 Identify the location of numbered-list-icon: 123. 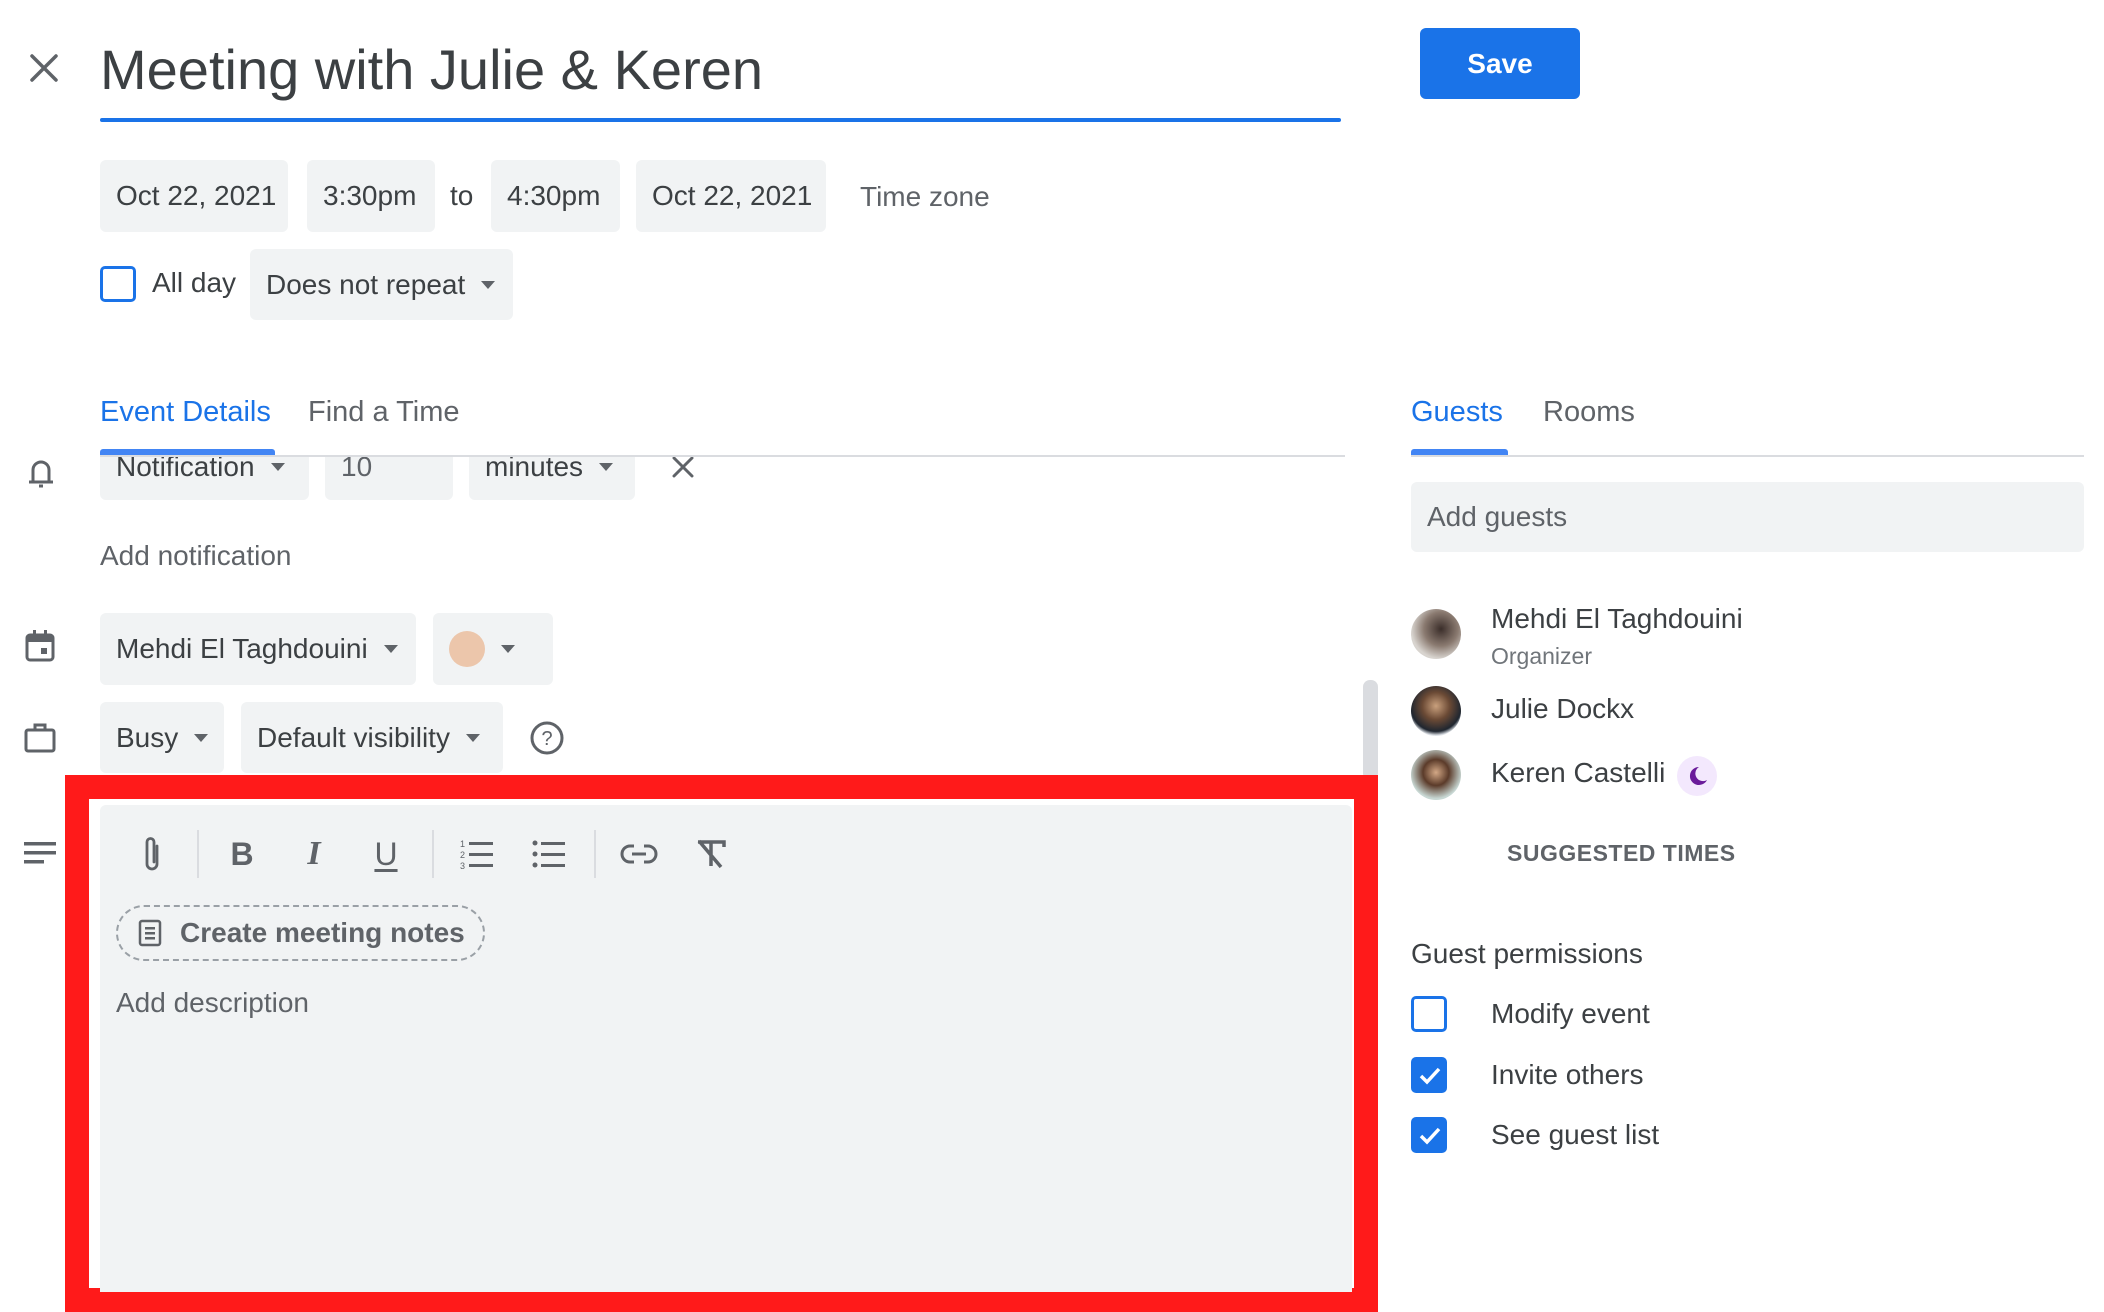
(476, 855).